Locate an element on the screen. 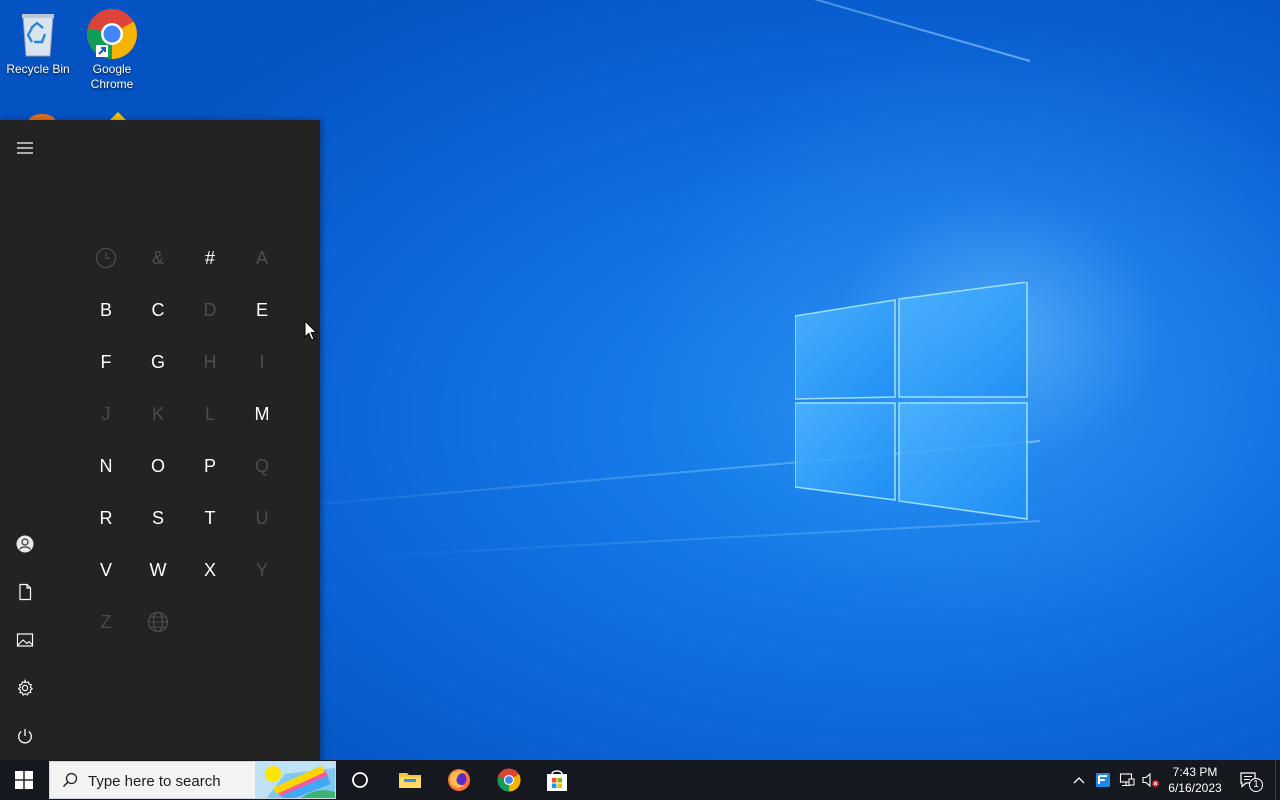 This screenshot has width=1280, height=800. firefox-icon is located at coordinates (459, 780).